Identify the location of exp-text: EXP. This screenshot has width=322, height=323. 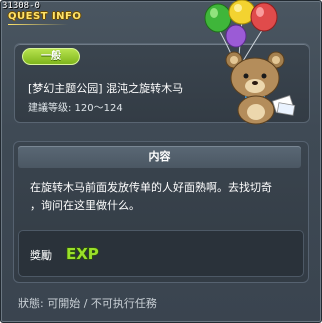
(82, 254).